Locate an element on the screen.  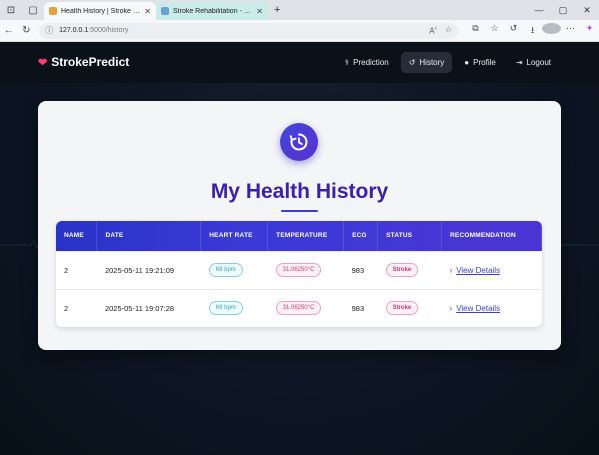
history-icon is located at coordinates (299, 142).